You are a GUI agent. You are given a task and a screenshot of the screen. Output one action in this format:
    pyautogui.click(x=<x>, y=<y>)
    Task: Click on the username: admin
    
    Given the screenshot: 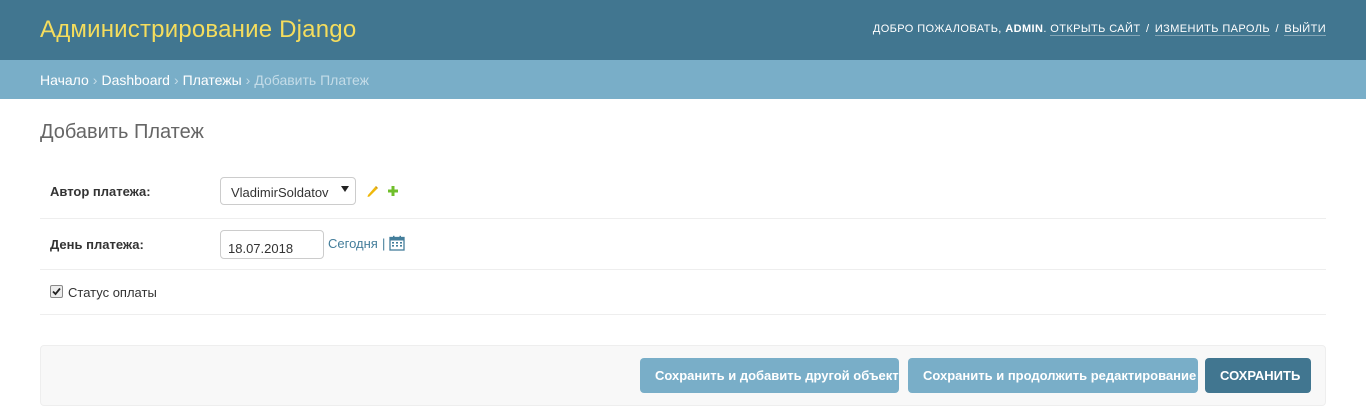 What is the action you would take?
    pyautogui.click(x=1024, y=29)
    